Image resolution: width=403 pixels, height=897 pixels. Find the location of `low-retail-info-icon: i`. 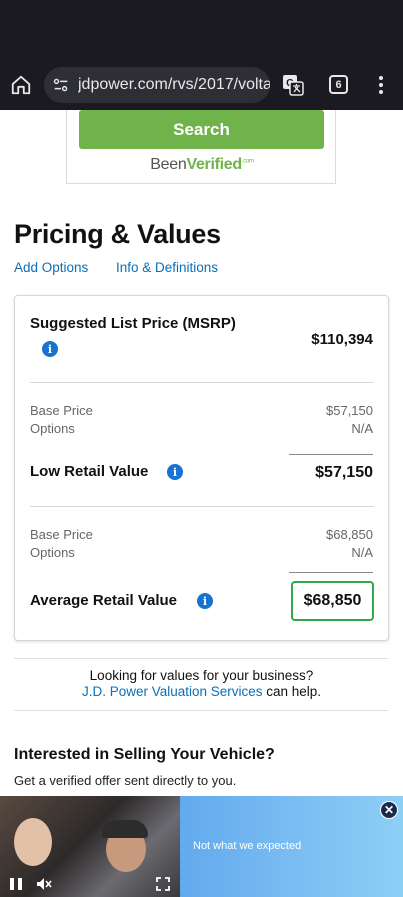

low-retail-info-icon: i is located at coordinates (175, 472).